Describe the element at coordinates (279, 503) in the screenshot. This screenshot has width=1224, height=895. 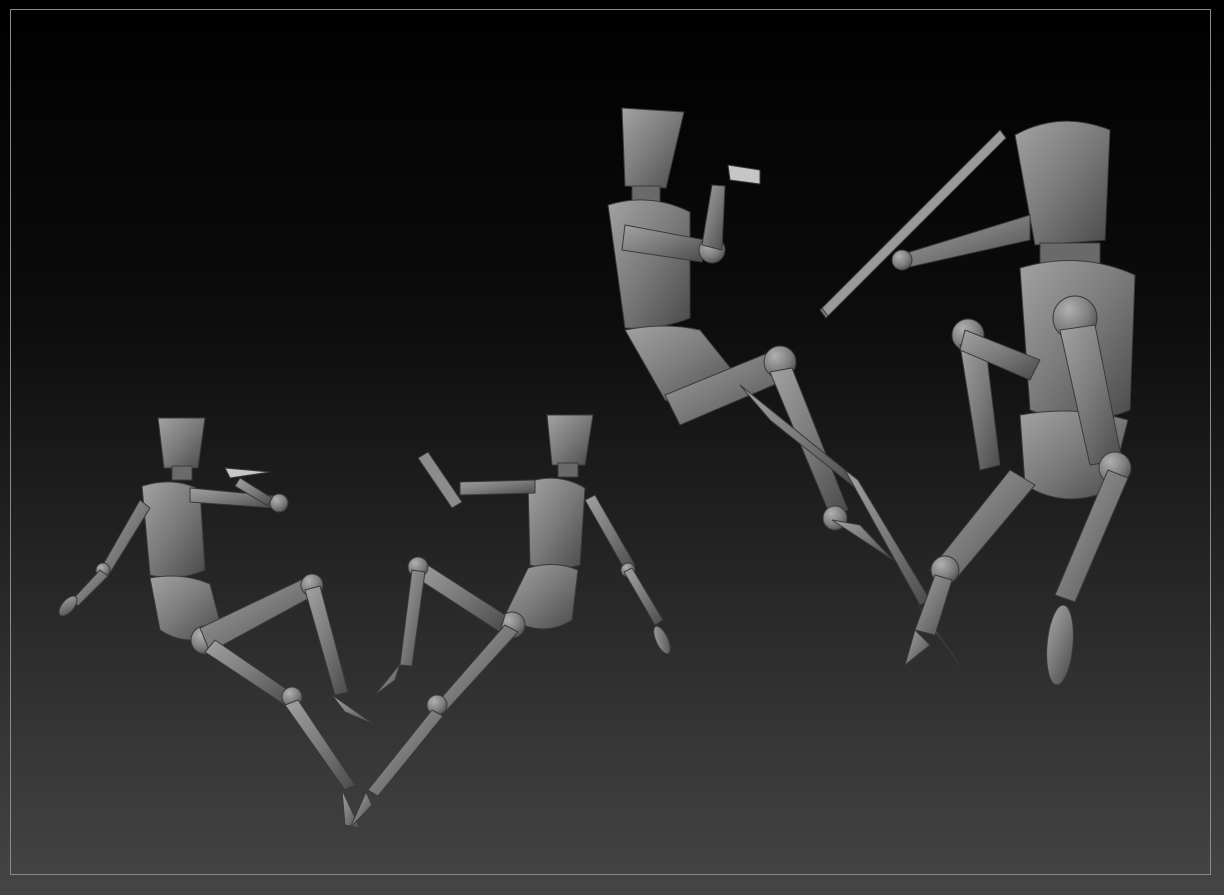
I see `elbow` at that location.